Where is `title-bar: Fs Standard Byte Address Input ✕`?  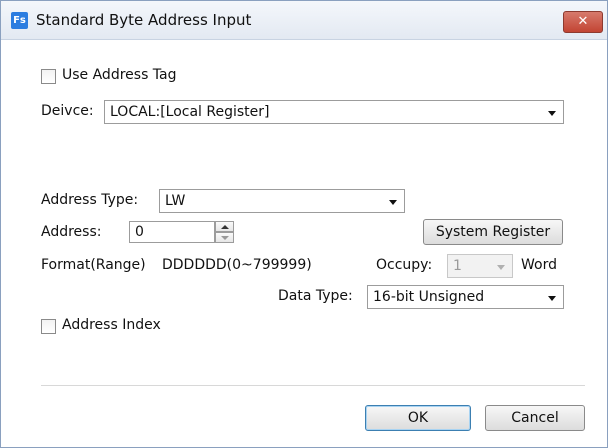
title-bar: Fs Standard Byte Address Input ✕ is located at coordinates (304, 20).